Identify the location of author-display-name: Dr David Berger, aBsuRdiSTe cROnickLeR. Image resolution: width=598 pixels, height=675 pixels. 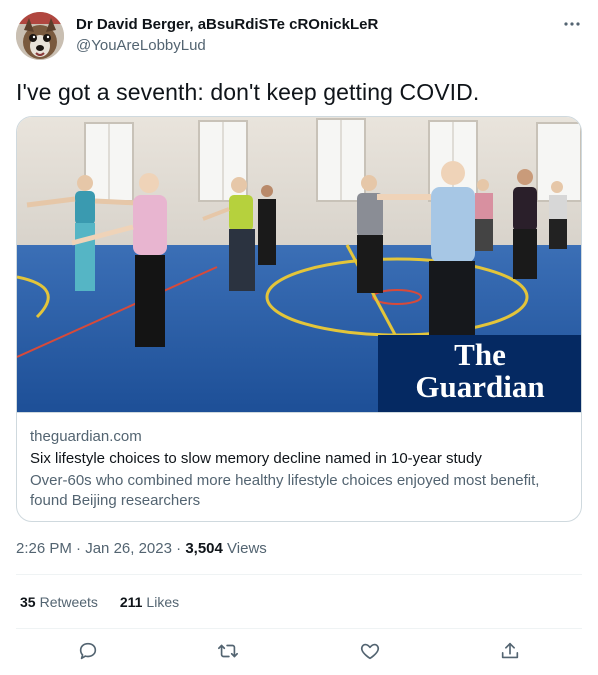
(227, 25).